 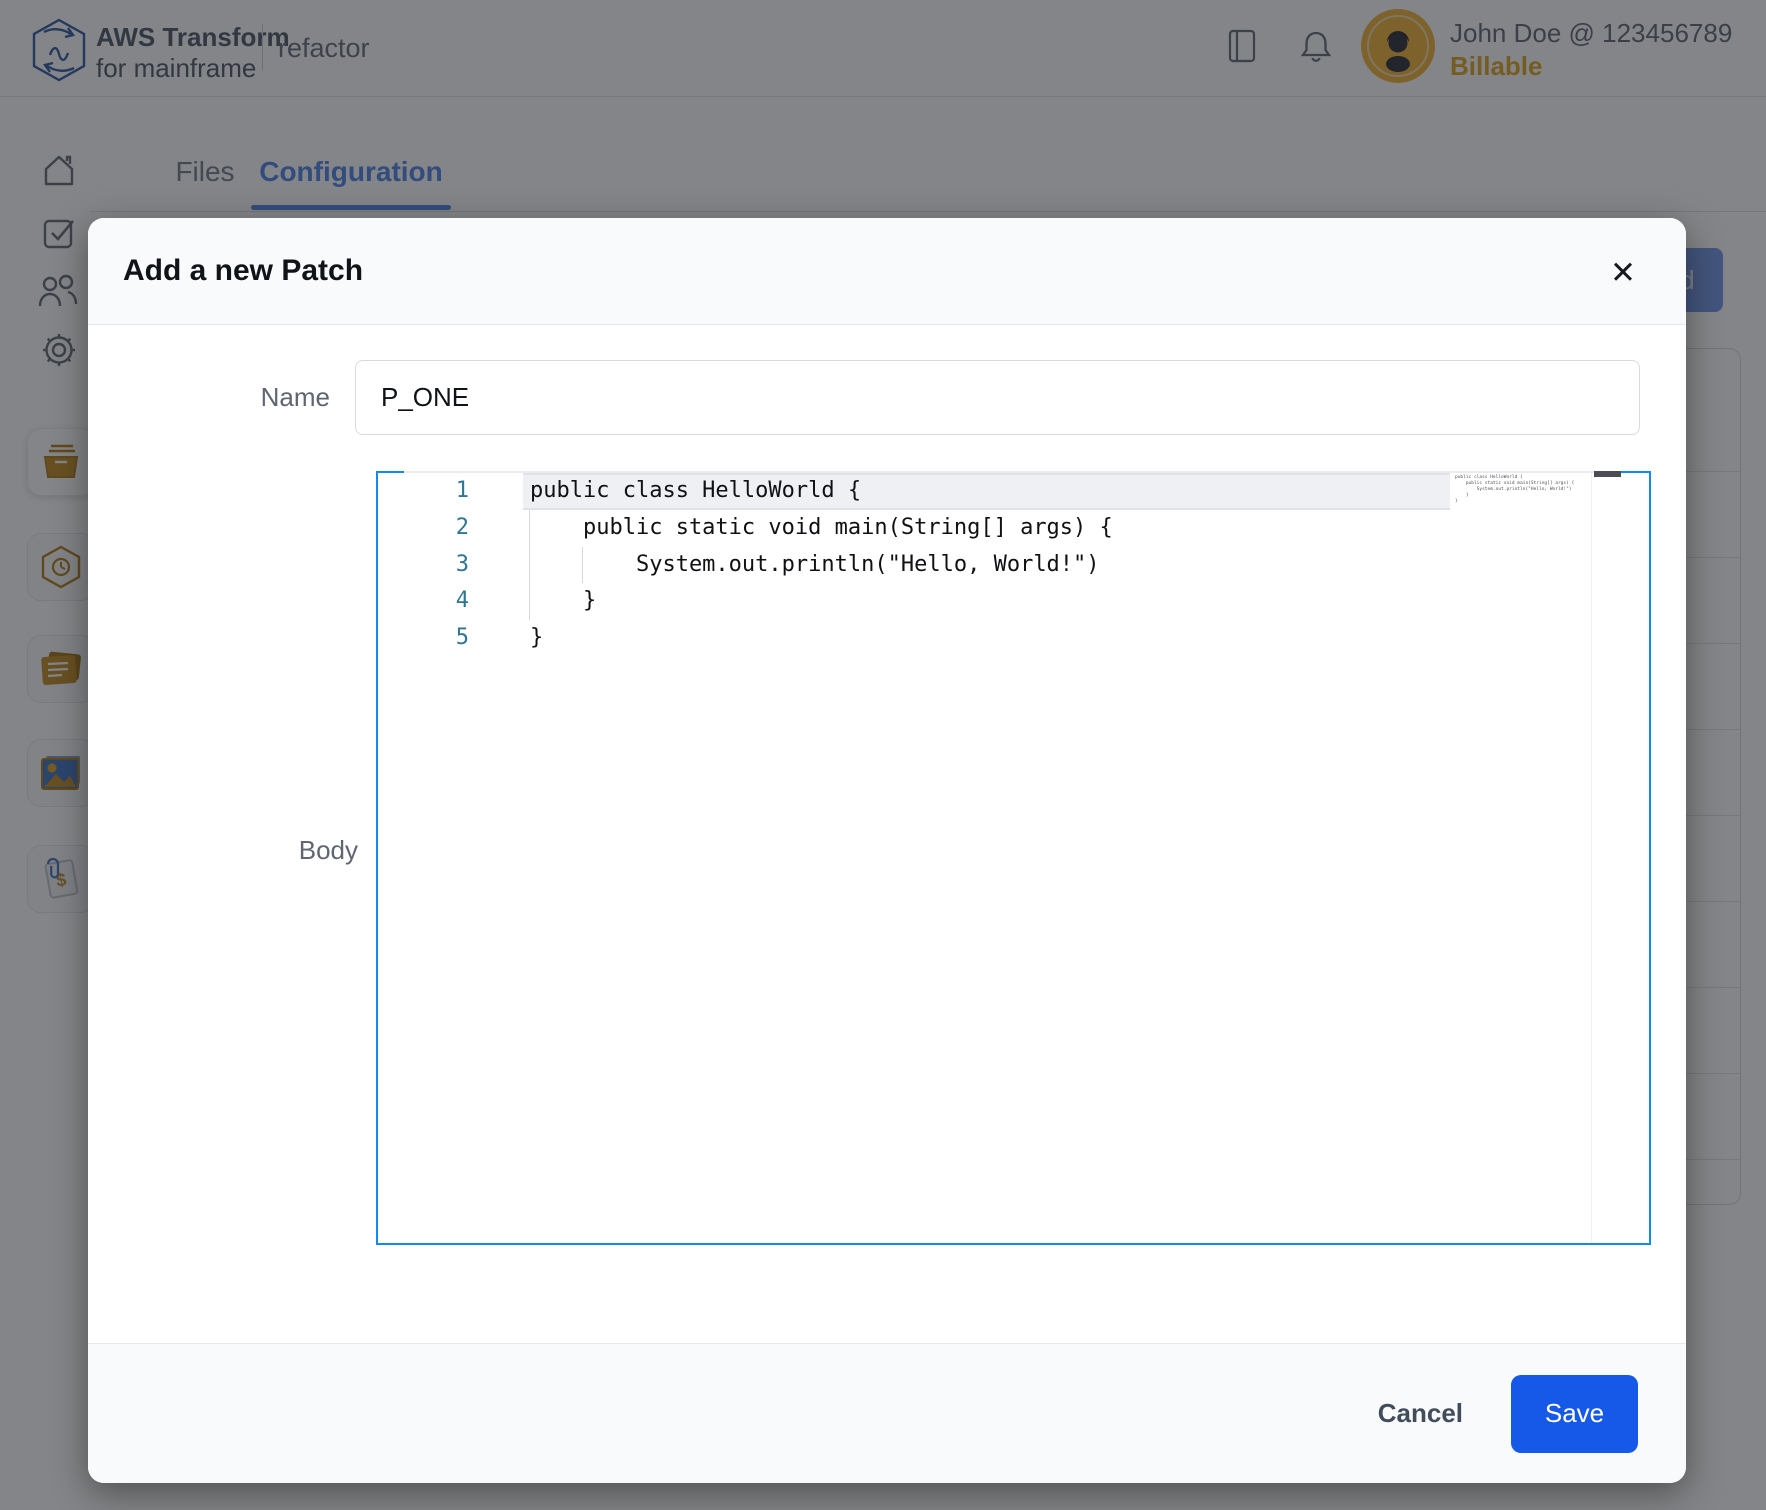 I want to click on line-number: 1, so click(x=462, y=490).